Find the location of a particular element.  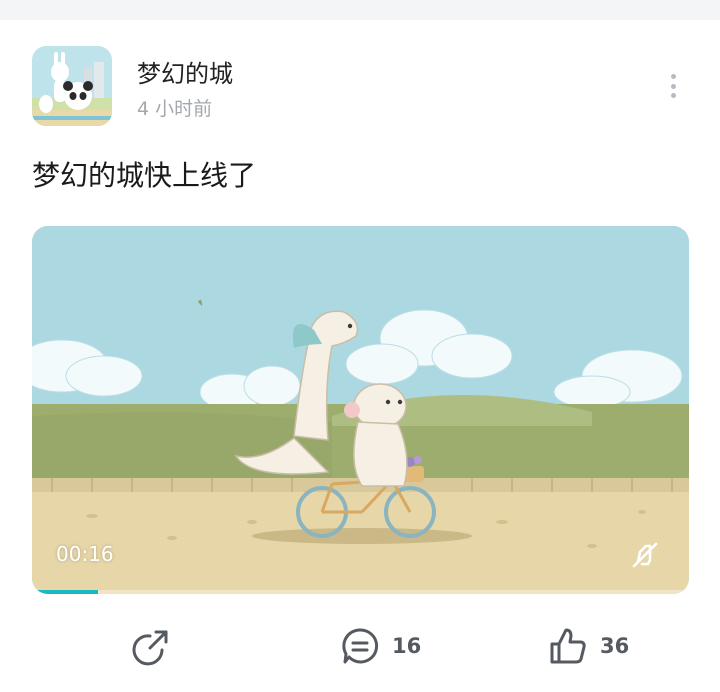

author-name: 梦幻的城 is located at coordinates (185, 71).